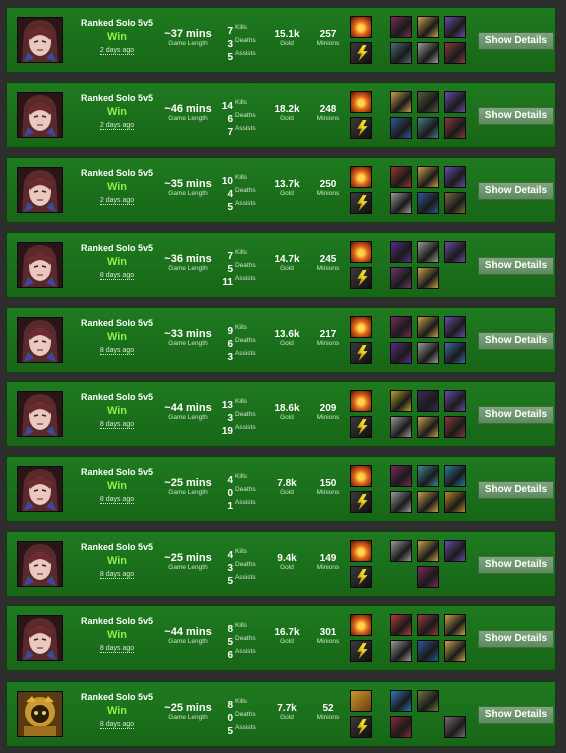  I want to click on assists-value: 6, so click(230, 655).